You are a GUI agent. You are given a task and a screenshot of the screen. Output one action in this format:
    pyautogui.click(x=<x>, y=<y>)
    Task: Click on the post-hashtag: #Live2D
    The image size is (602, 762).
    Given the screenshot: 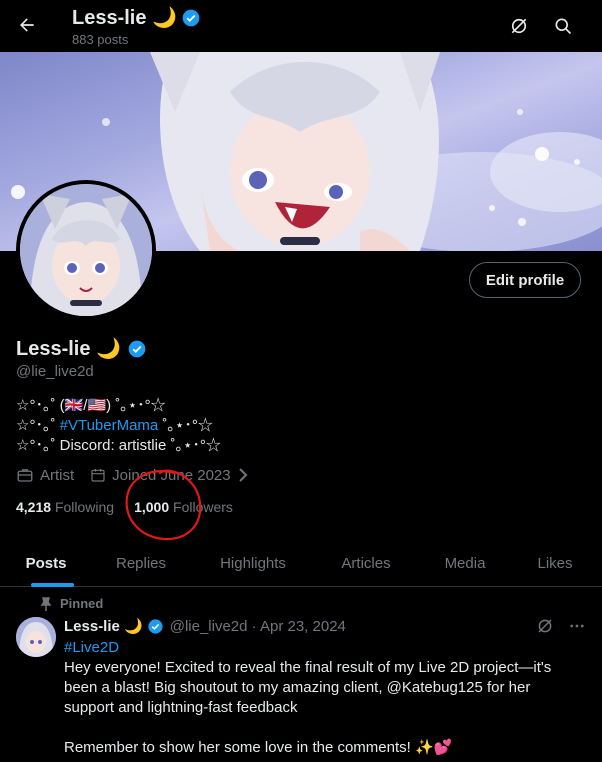 What is the action you would take?
    pyautogui.click(x=324, y=648)
    